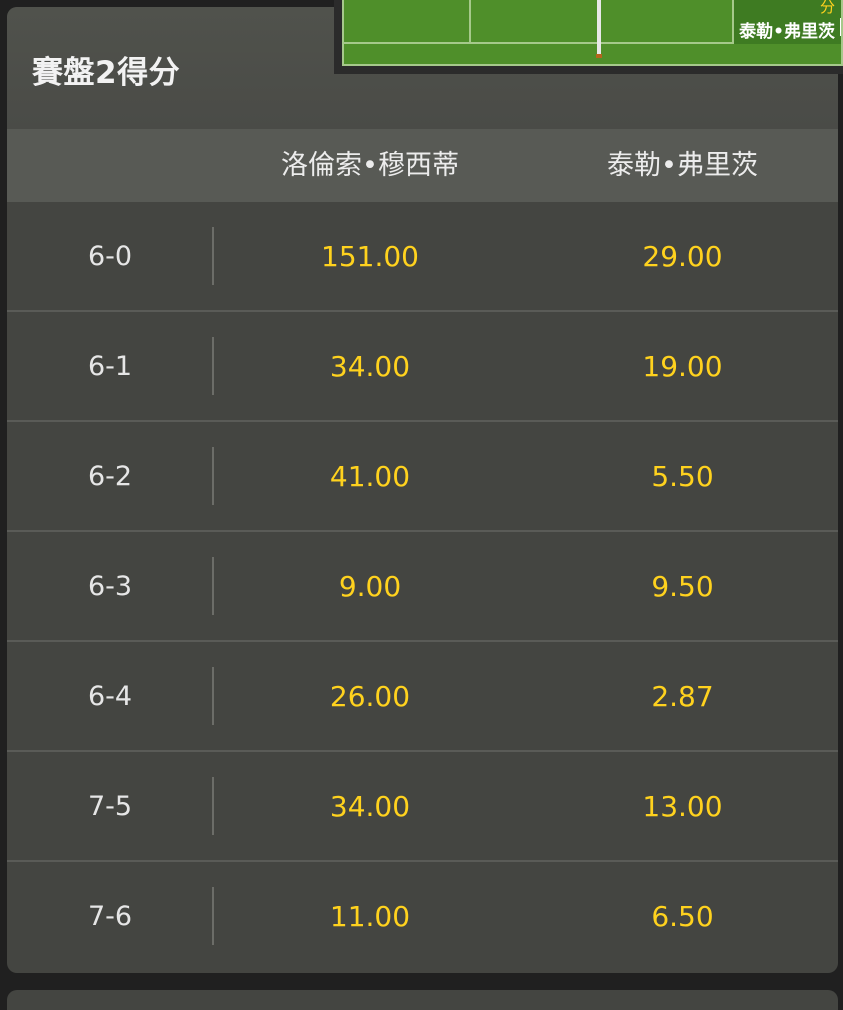 Image resolution: width=843 pixels, height=1010 pixels. What do you see at coordinates (370, 165) in the screenshot?
I see `player1-column-header: 洛倫索•穆西蒂` at bounding box center [370, 165].